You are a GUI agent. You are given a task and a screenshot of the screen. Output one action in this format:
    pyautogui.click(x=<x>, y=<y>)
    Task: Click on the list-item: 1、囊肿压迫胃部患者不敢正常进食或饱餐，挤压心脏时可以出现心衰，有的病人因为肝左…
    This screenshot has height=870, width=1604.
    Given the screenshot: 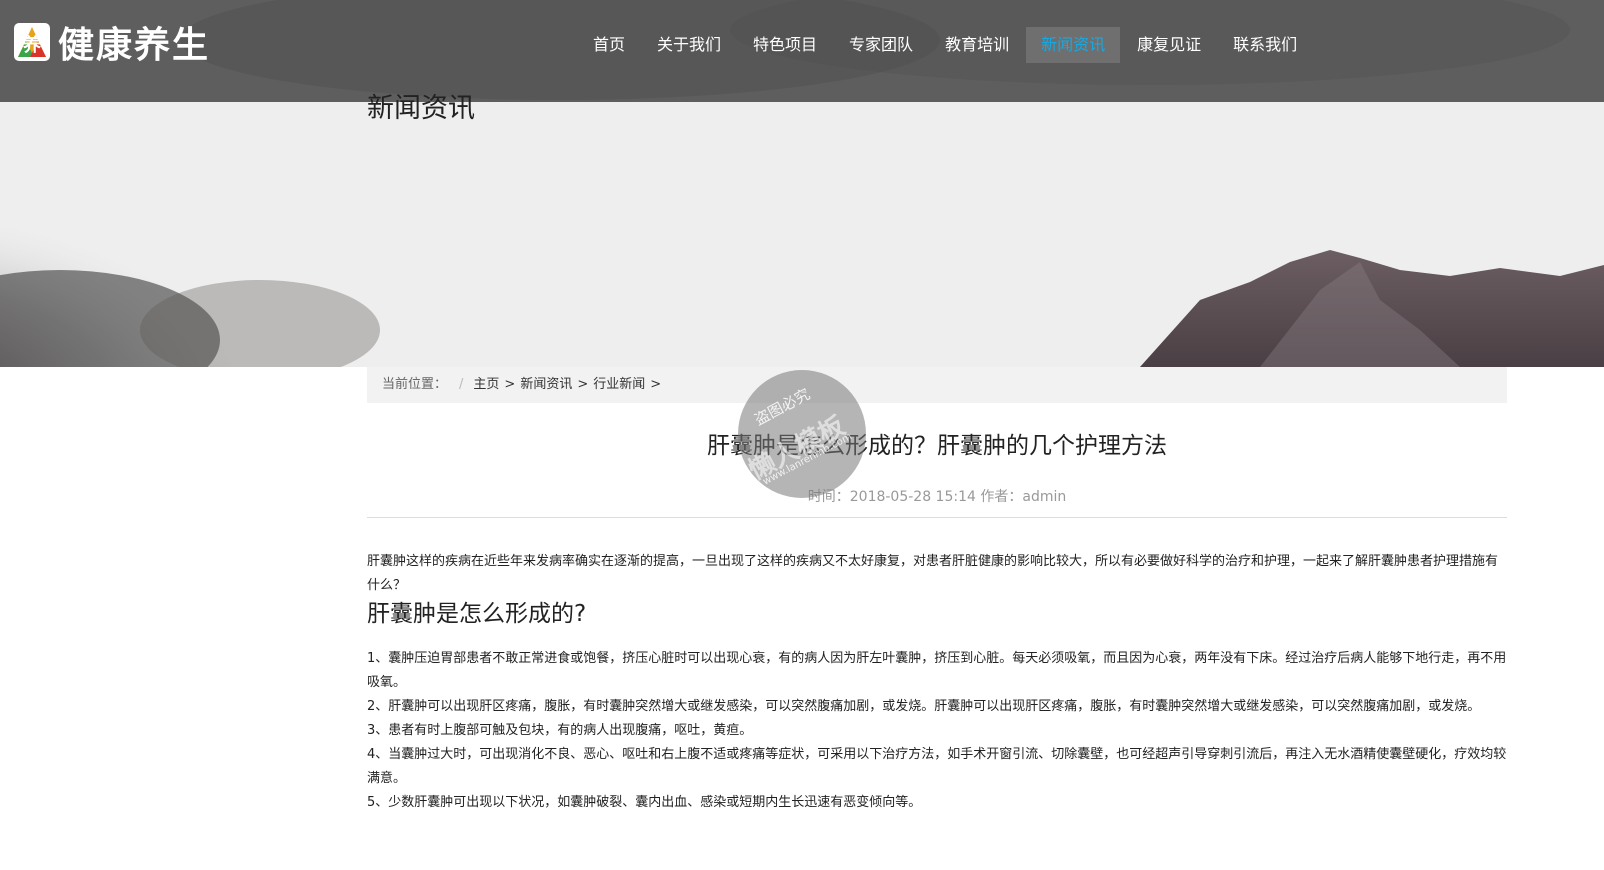 What is the action you would take?
    pyautogui.click(x=937, y=670)
    